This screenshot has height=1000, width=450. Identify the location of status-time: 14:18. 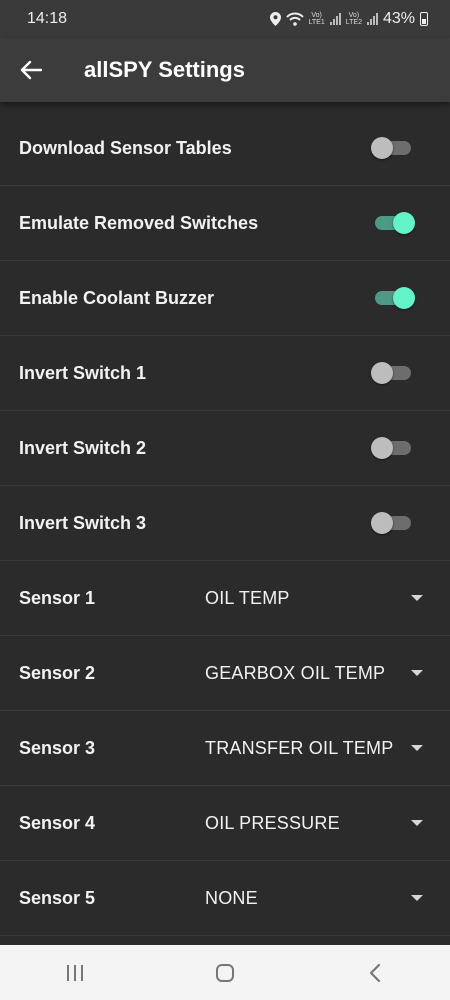
(47, 18).